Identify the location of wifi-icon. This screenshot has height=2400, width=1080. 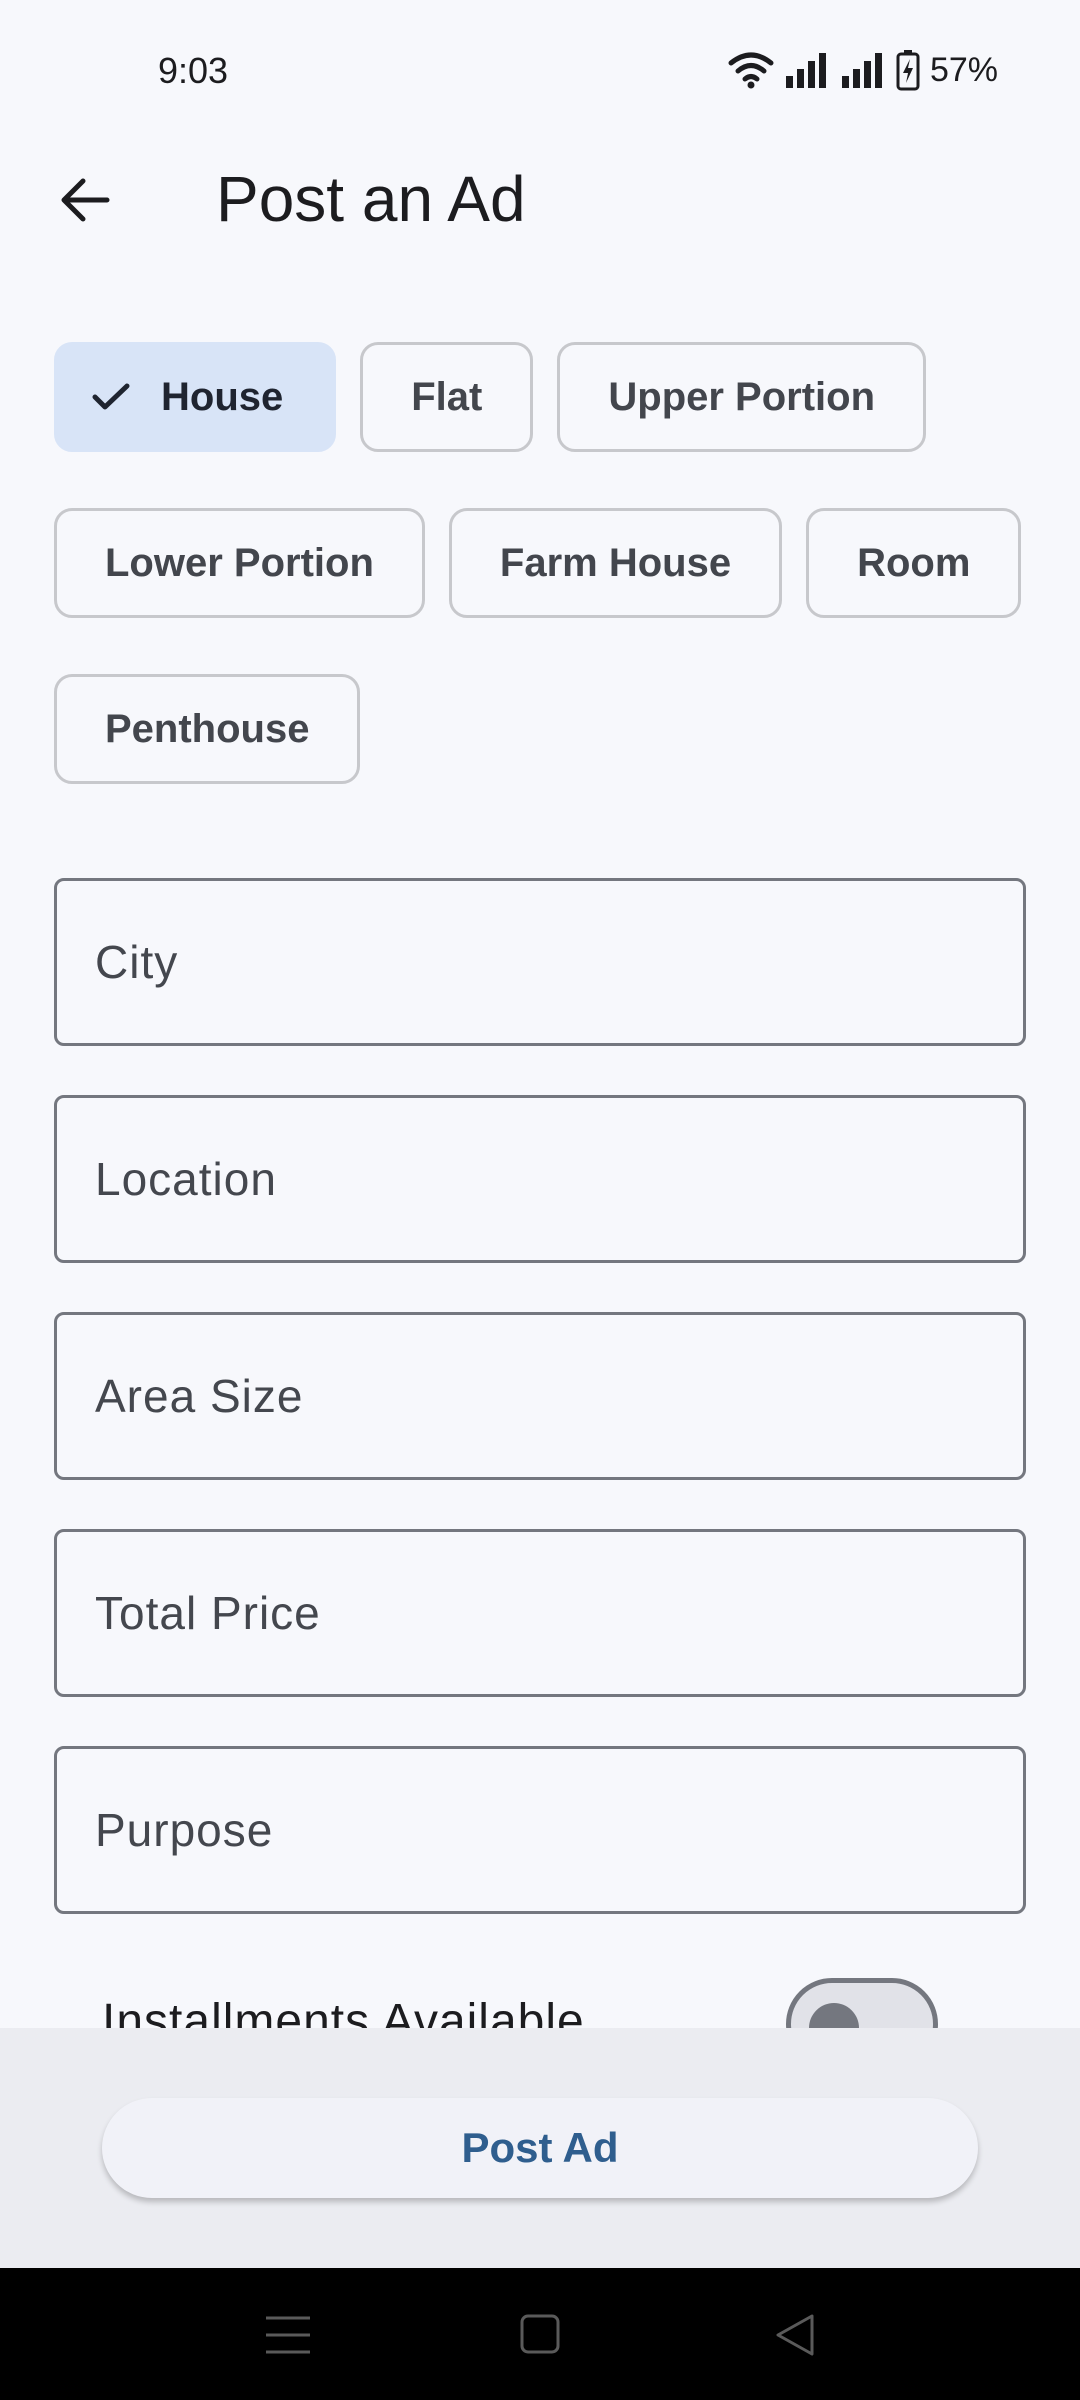
(751, 70).